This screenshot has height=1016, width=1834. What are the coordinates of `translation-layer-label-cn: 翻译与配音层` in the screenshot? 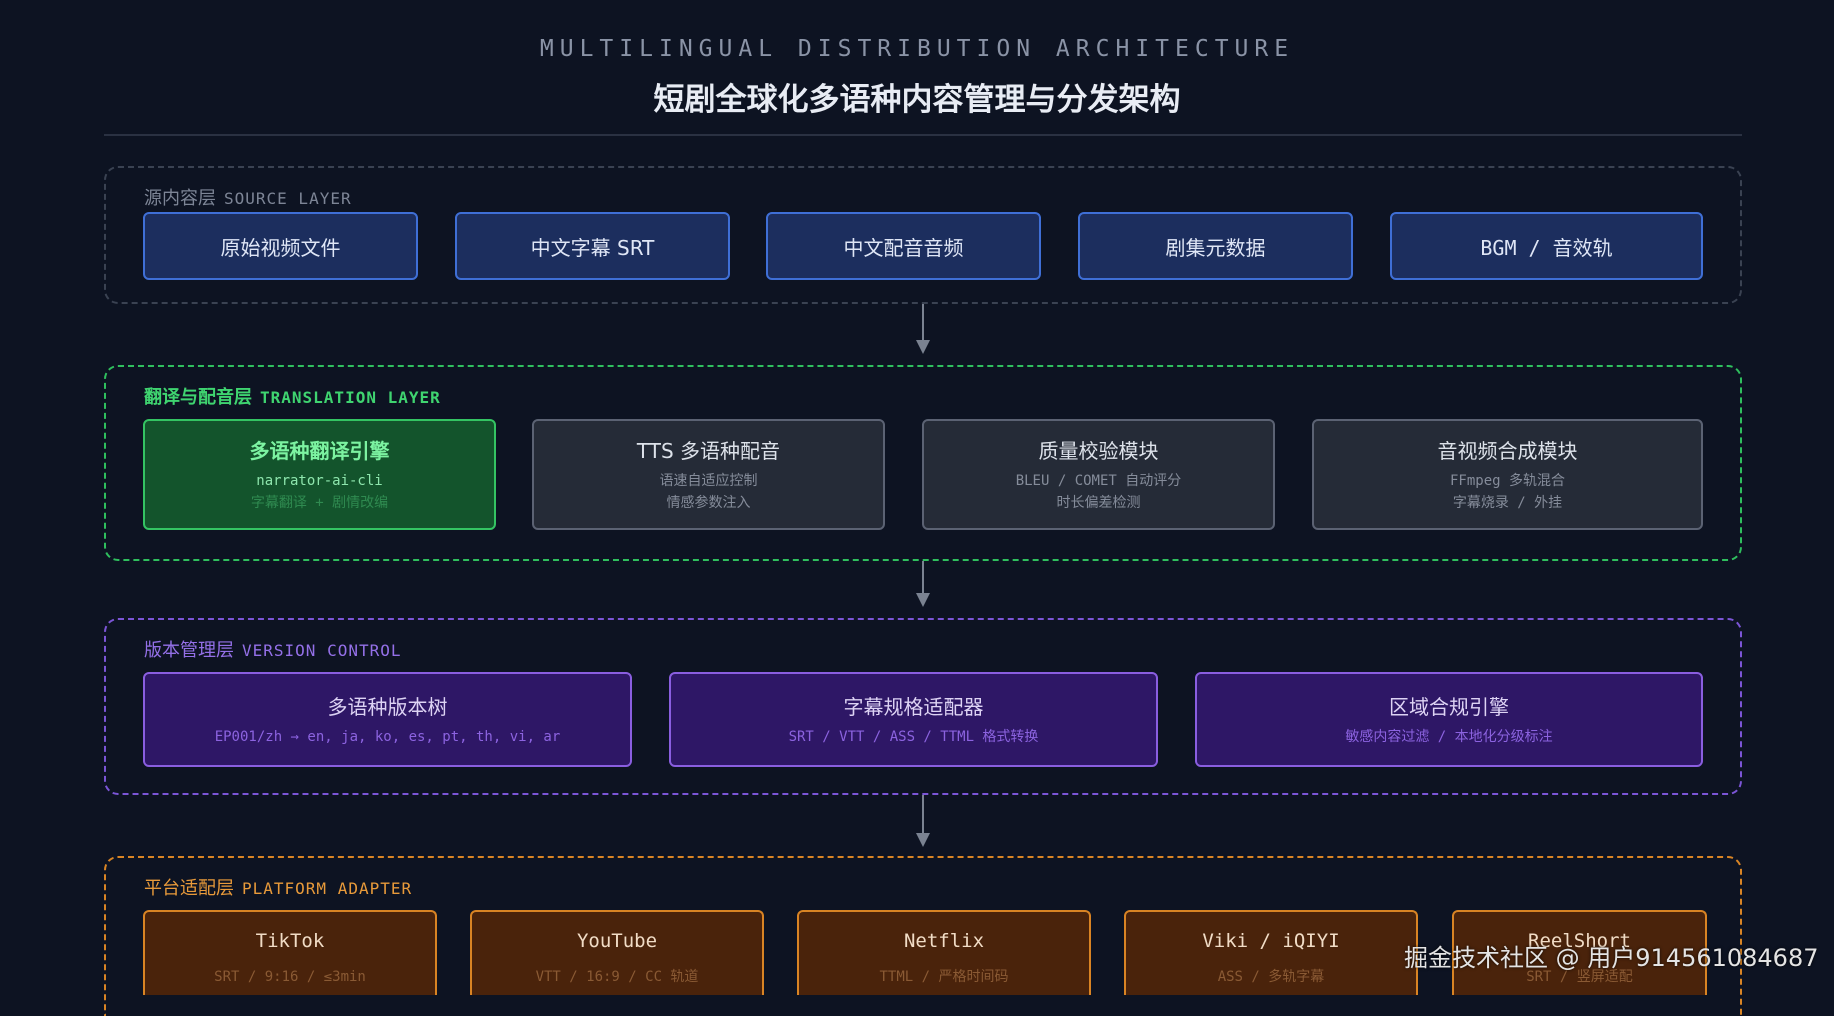 It's located at (198, 397).